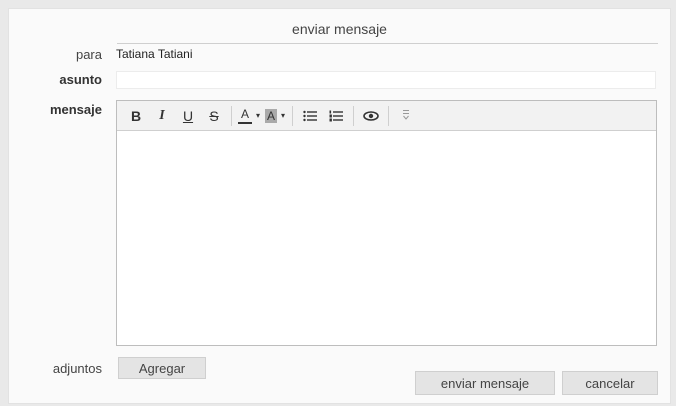 Image resolution: width=676 pixels, height=406 pixels. I want to click on more-options-button, so click(406, 116).